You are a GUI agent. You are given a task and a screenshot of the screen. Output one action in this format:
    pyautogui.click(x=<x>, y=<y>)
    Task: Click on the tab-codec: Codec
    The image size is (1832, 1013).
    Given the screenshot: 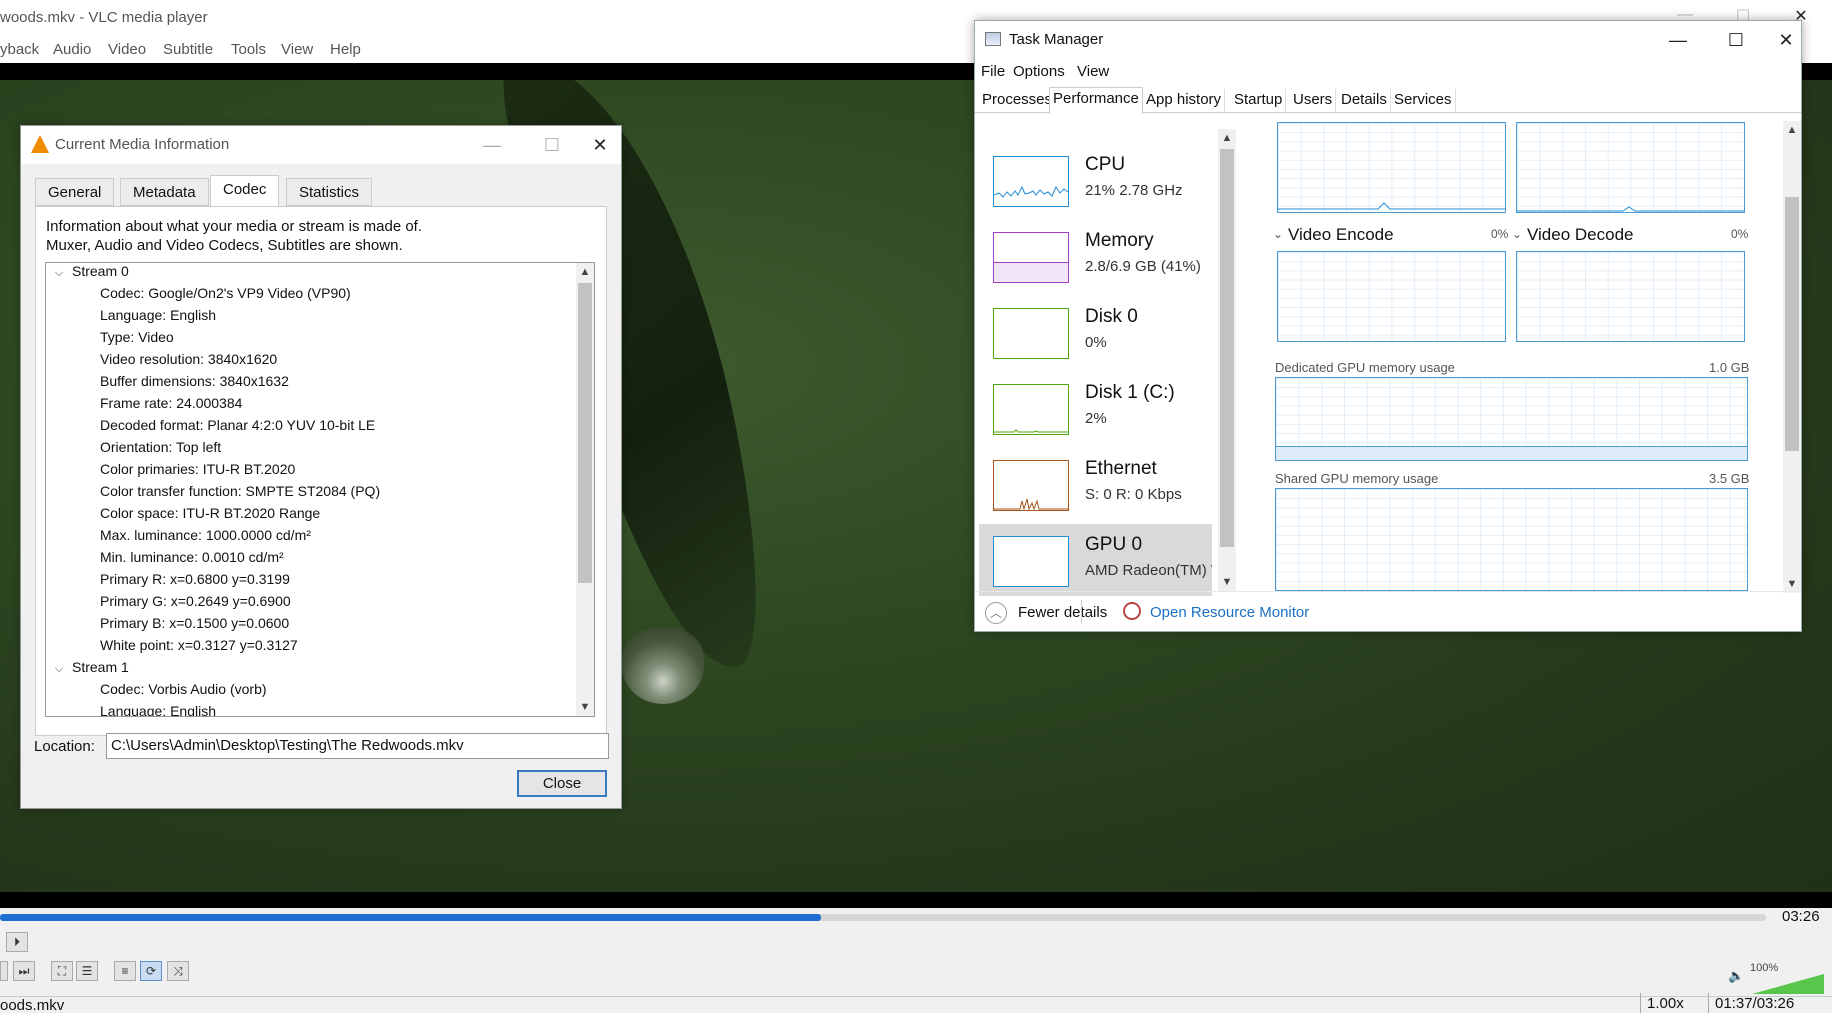 What is the action you would take?
    pyautogui.click(x=245, y=191)
    